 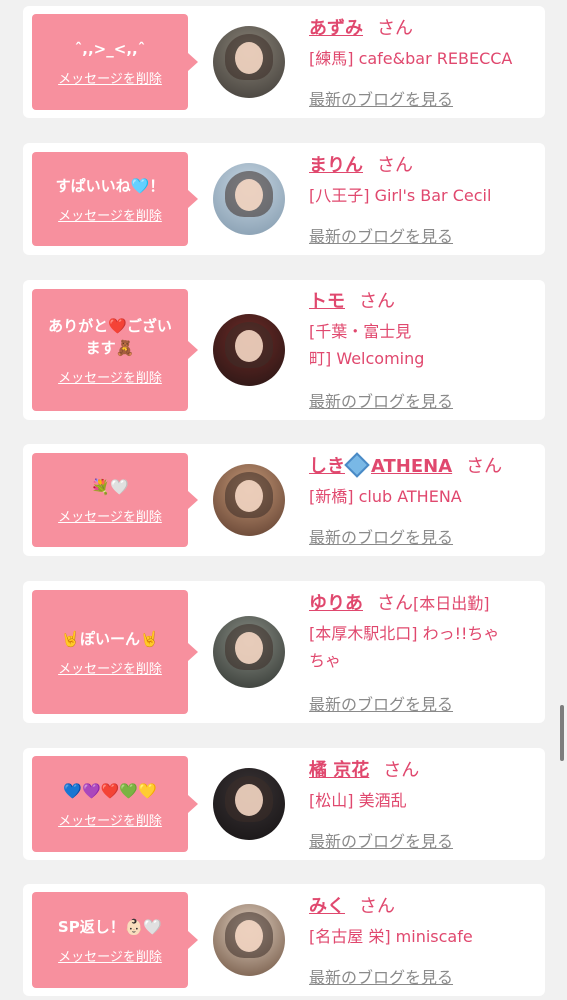 I want to click on shop-label: [名古屋 栄] miniscafe, so click(x=391, y=936).